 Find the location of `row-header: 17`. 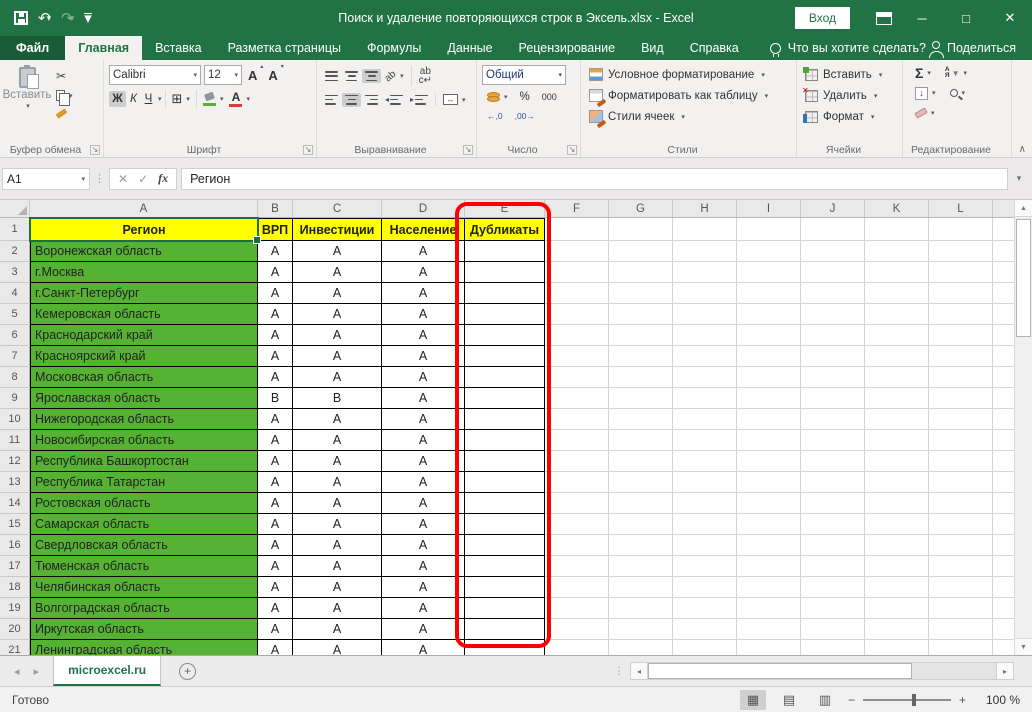

row-header: 17 is located at coordinates (15, 566).